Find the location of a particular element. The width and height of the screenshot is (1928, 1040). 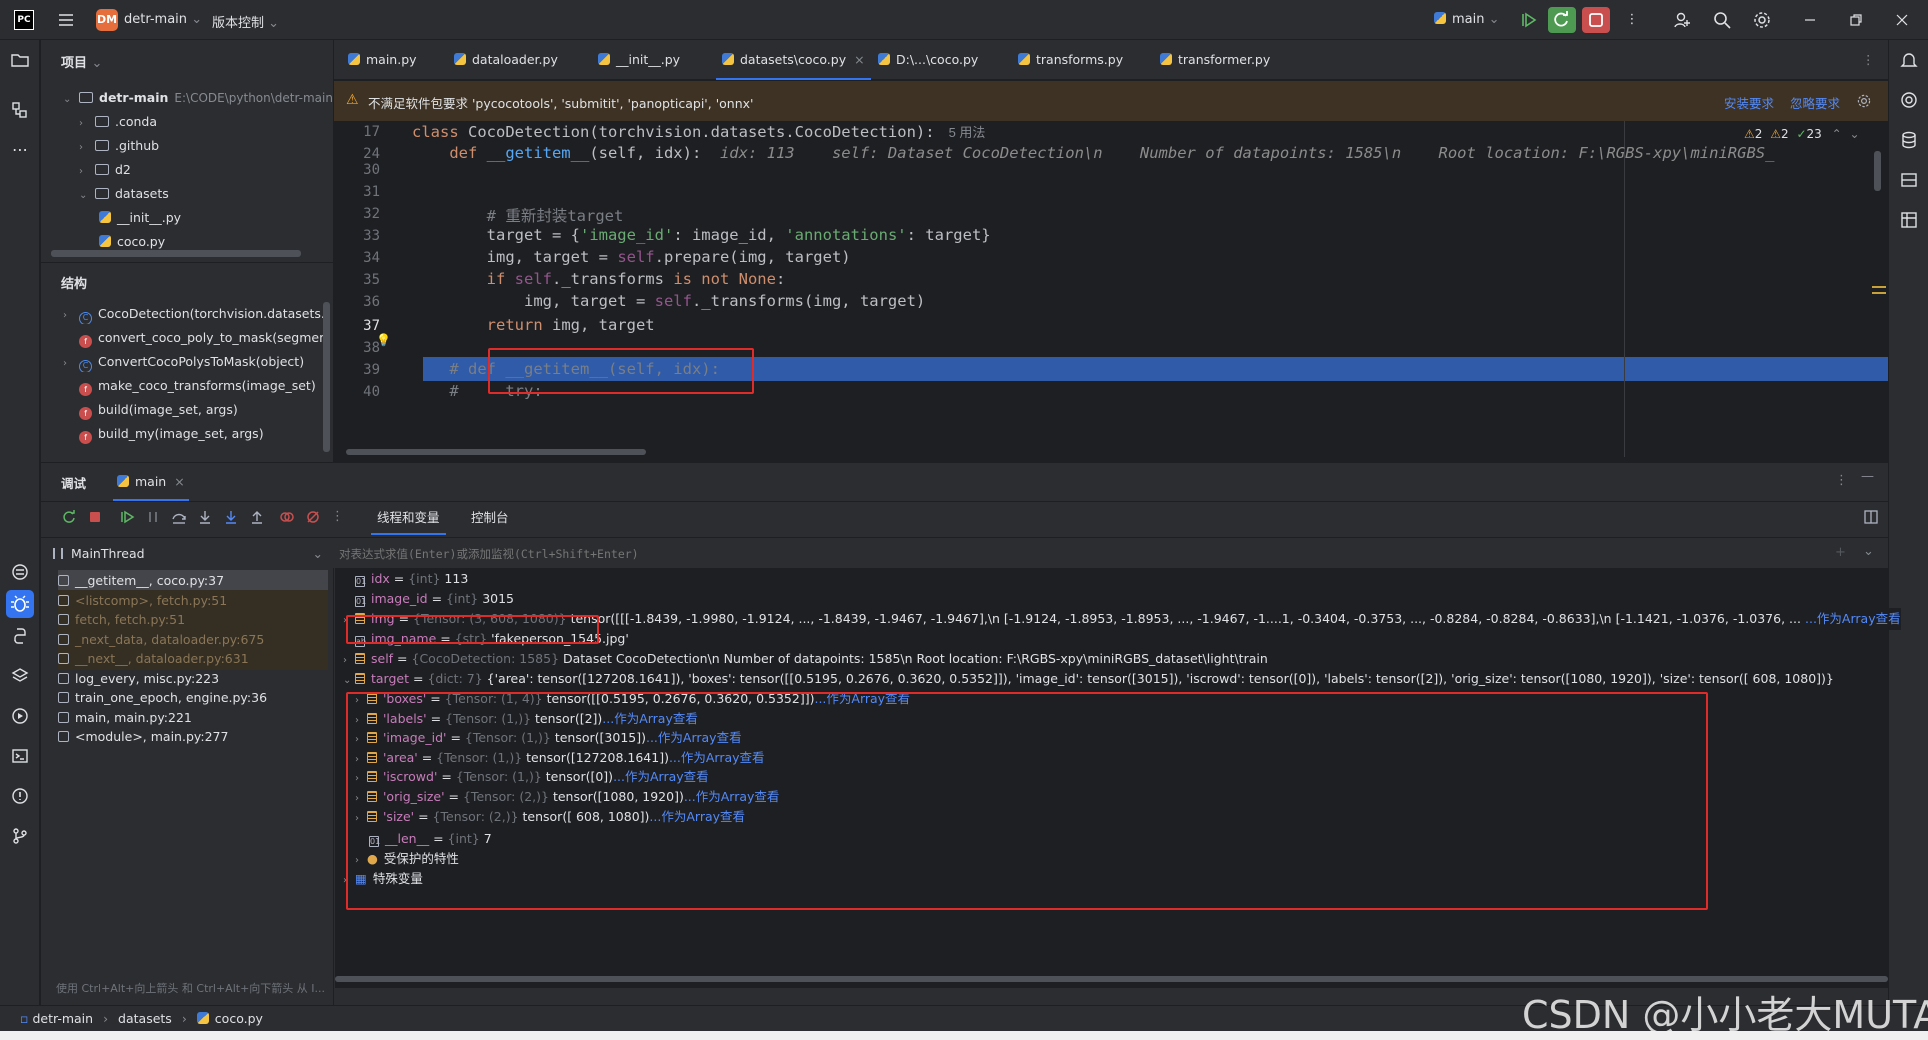

editor-horizontal-scrollbar is located at coordinates (496, 452).